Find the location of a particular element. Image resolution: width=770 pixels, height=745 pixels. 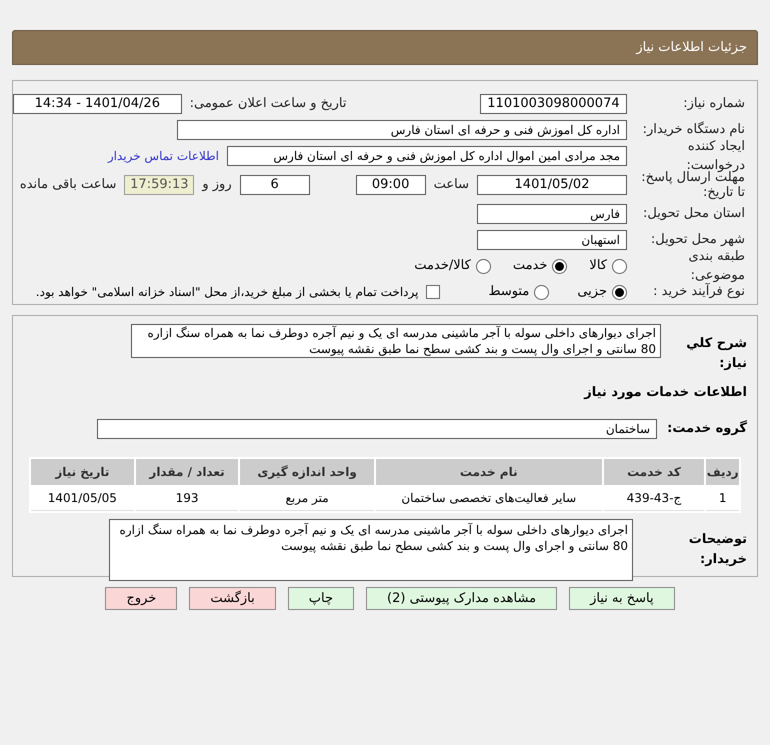

field-label: توضیحات خریدار: is located at coordinates (717, 549).